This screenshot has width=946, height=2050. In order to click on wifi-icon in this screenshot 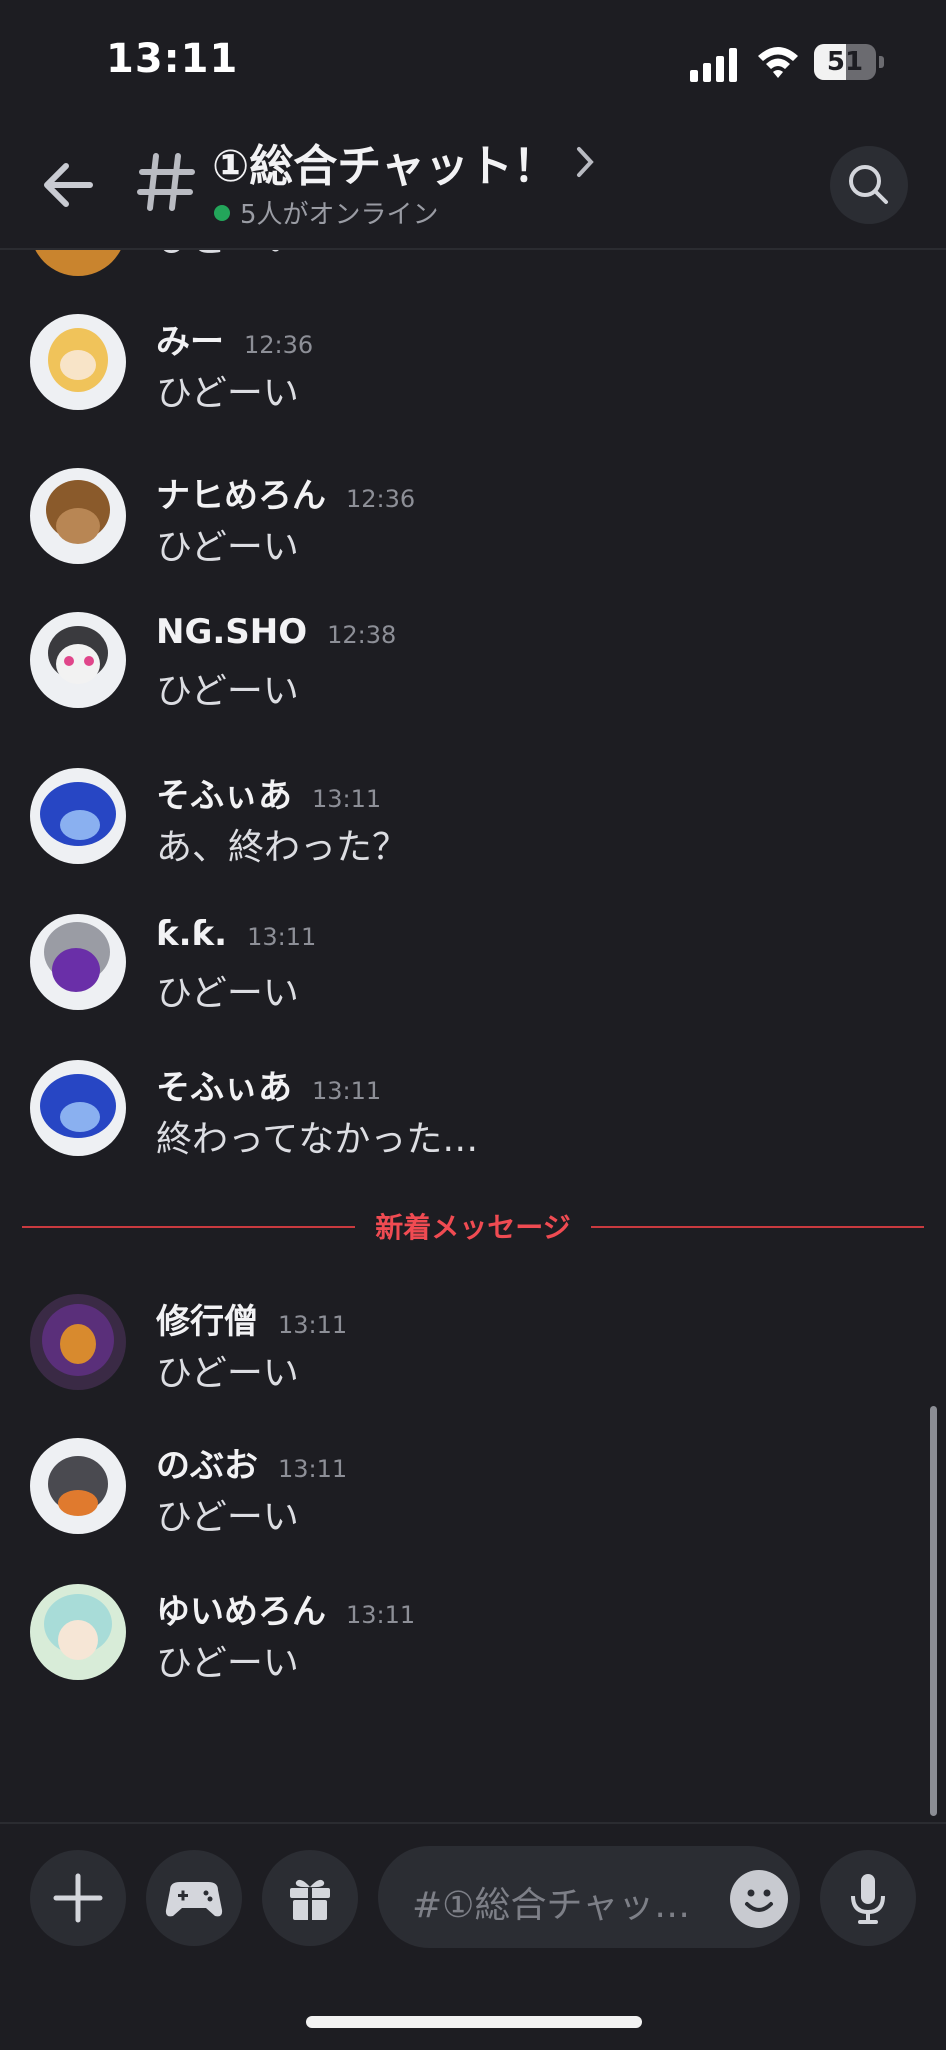, I will do `click(778, 62)`.